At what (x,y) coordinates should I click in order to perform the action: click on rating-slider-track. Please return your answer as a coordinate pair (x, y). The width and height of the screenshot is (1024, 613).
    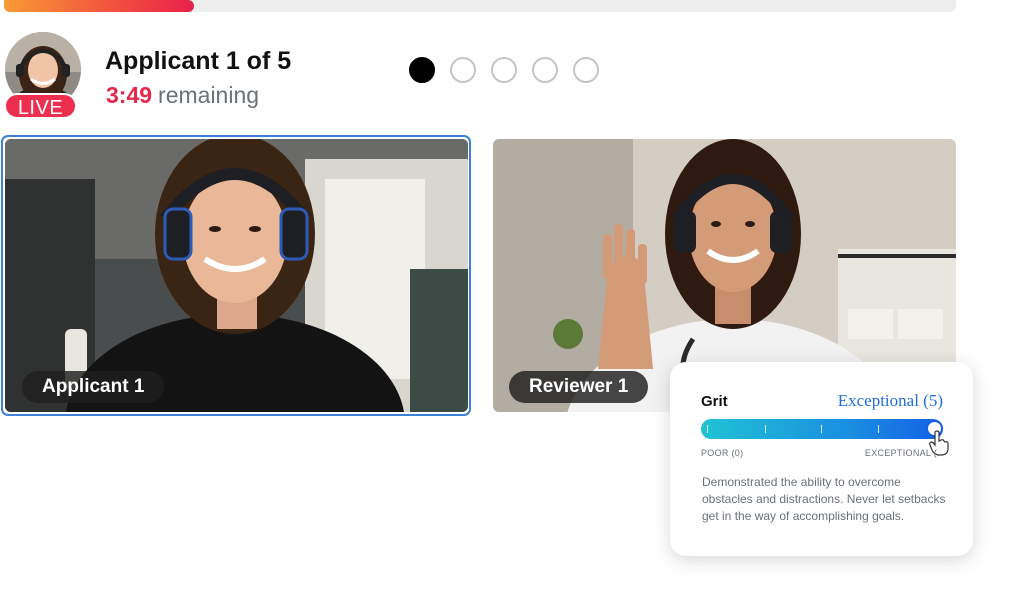
    Looking at the image, I should click on (822, 429).